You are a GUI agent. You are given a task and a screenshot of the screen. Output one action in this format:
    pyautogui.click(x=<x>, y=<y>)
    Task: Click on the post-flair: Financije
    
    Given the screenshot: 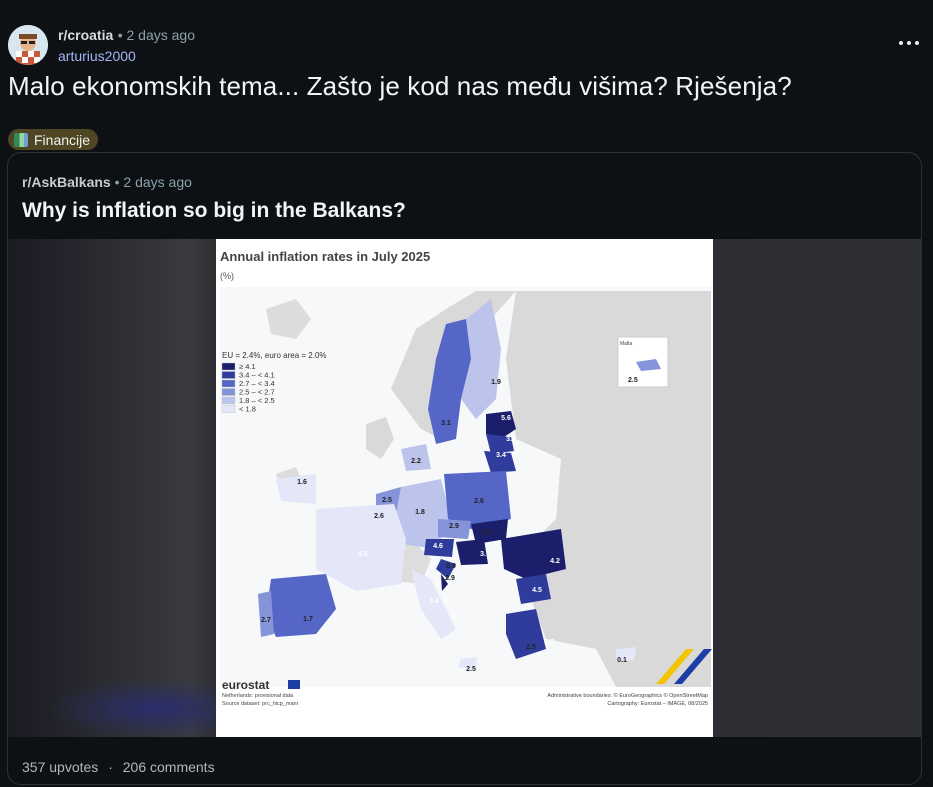 What is the action you would take?
    pyautogui.click(x=53, y=139)
    